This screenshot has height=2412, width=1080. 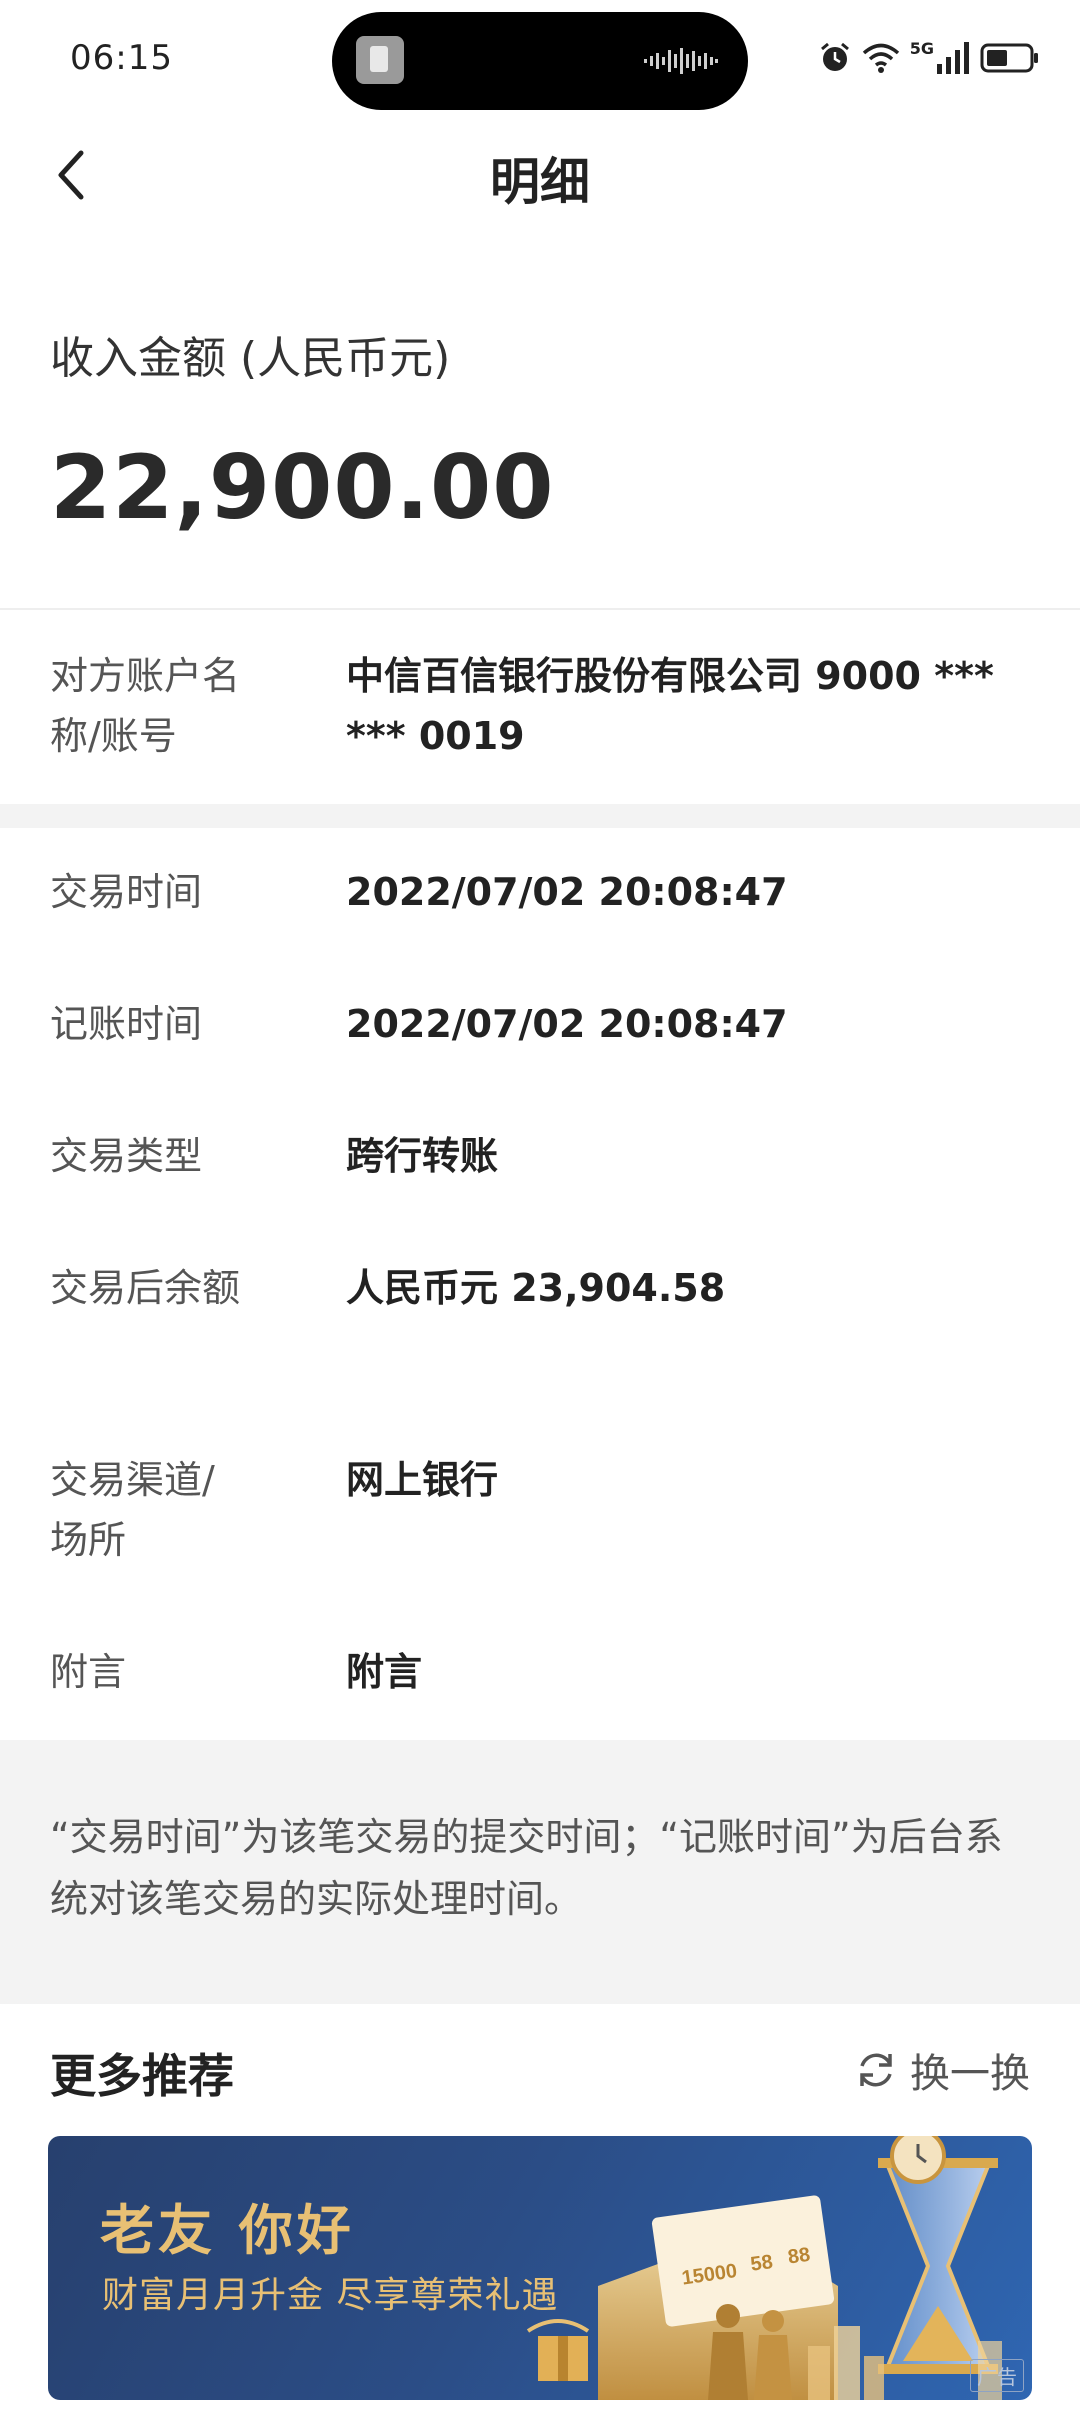 I want to click on network-type-label: 5G, so click(x=921, y=48).